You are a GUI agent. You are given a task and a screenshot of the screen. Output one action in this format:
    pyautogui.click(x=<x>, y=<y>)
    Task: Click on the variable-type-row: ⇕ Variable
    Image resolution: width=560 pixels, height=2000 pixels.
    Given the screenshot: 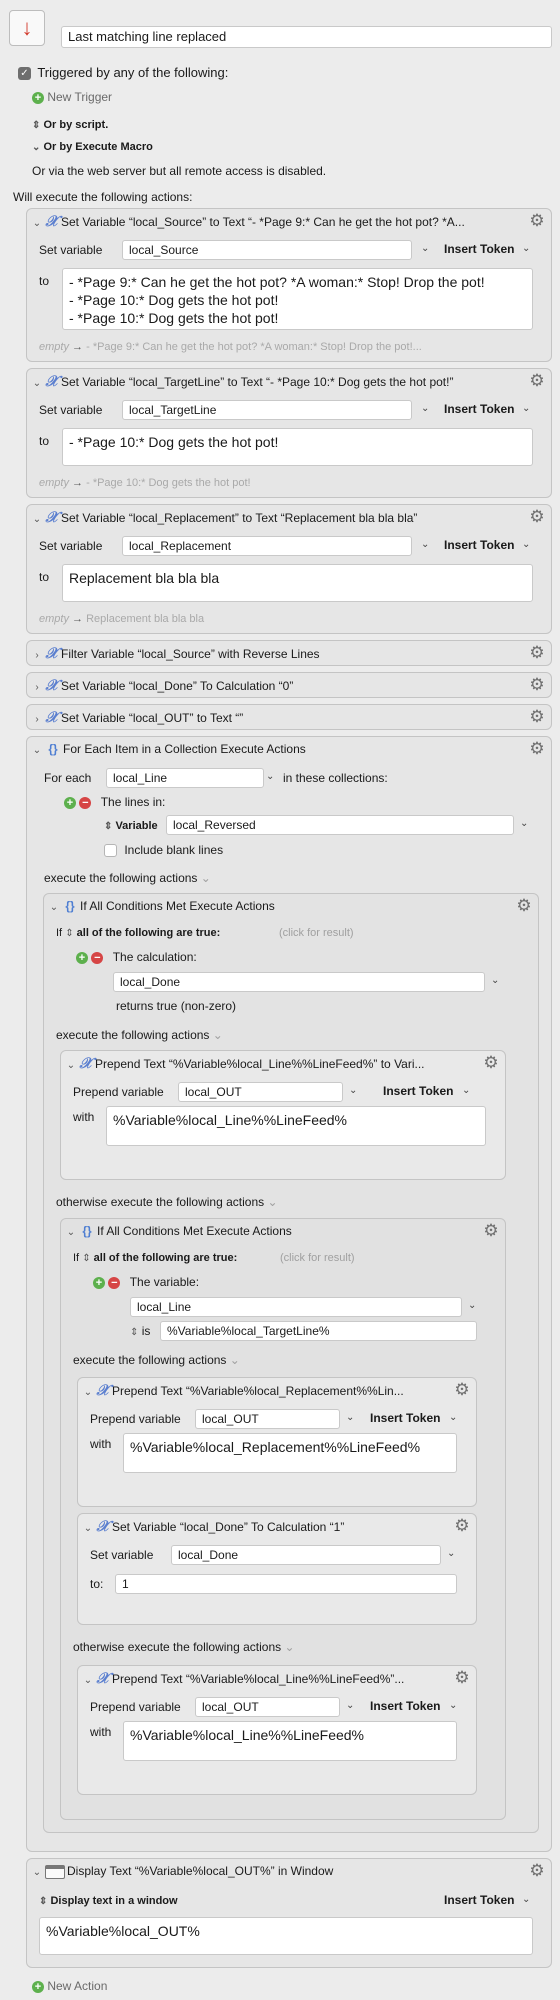 What is the action you would take?
    pyautogui.click(x=131, y=826)
    